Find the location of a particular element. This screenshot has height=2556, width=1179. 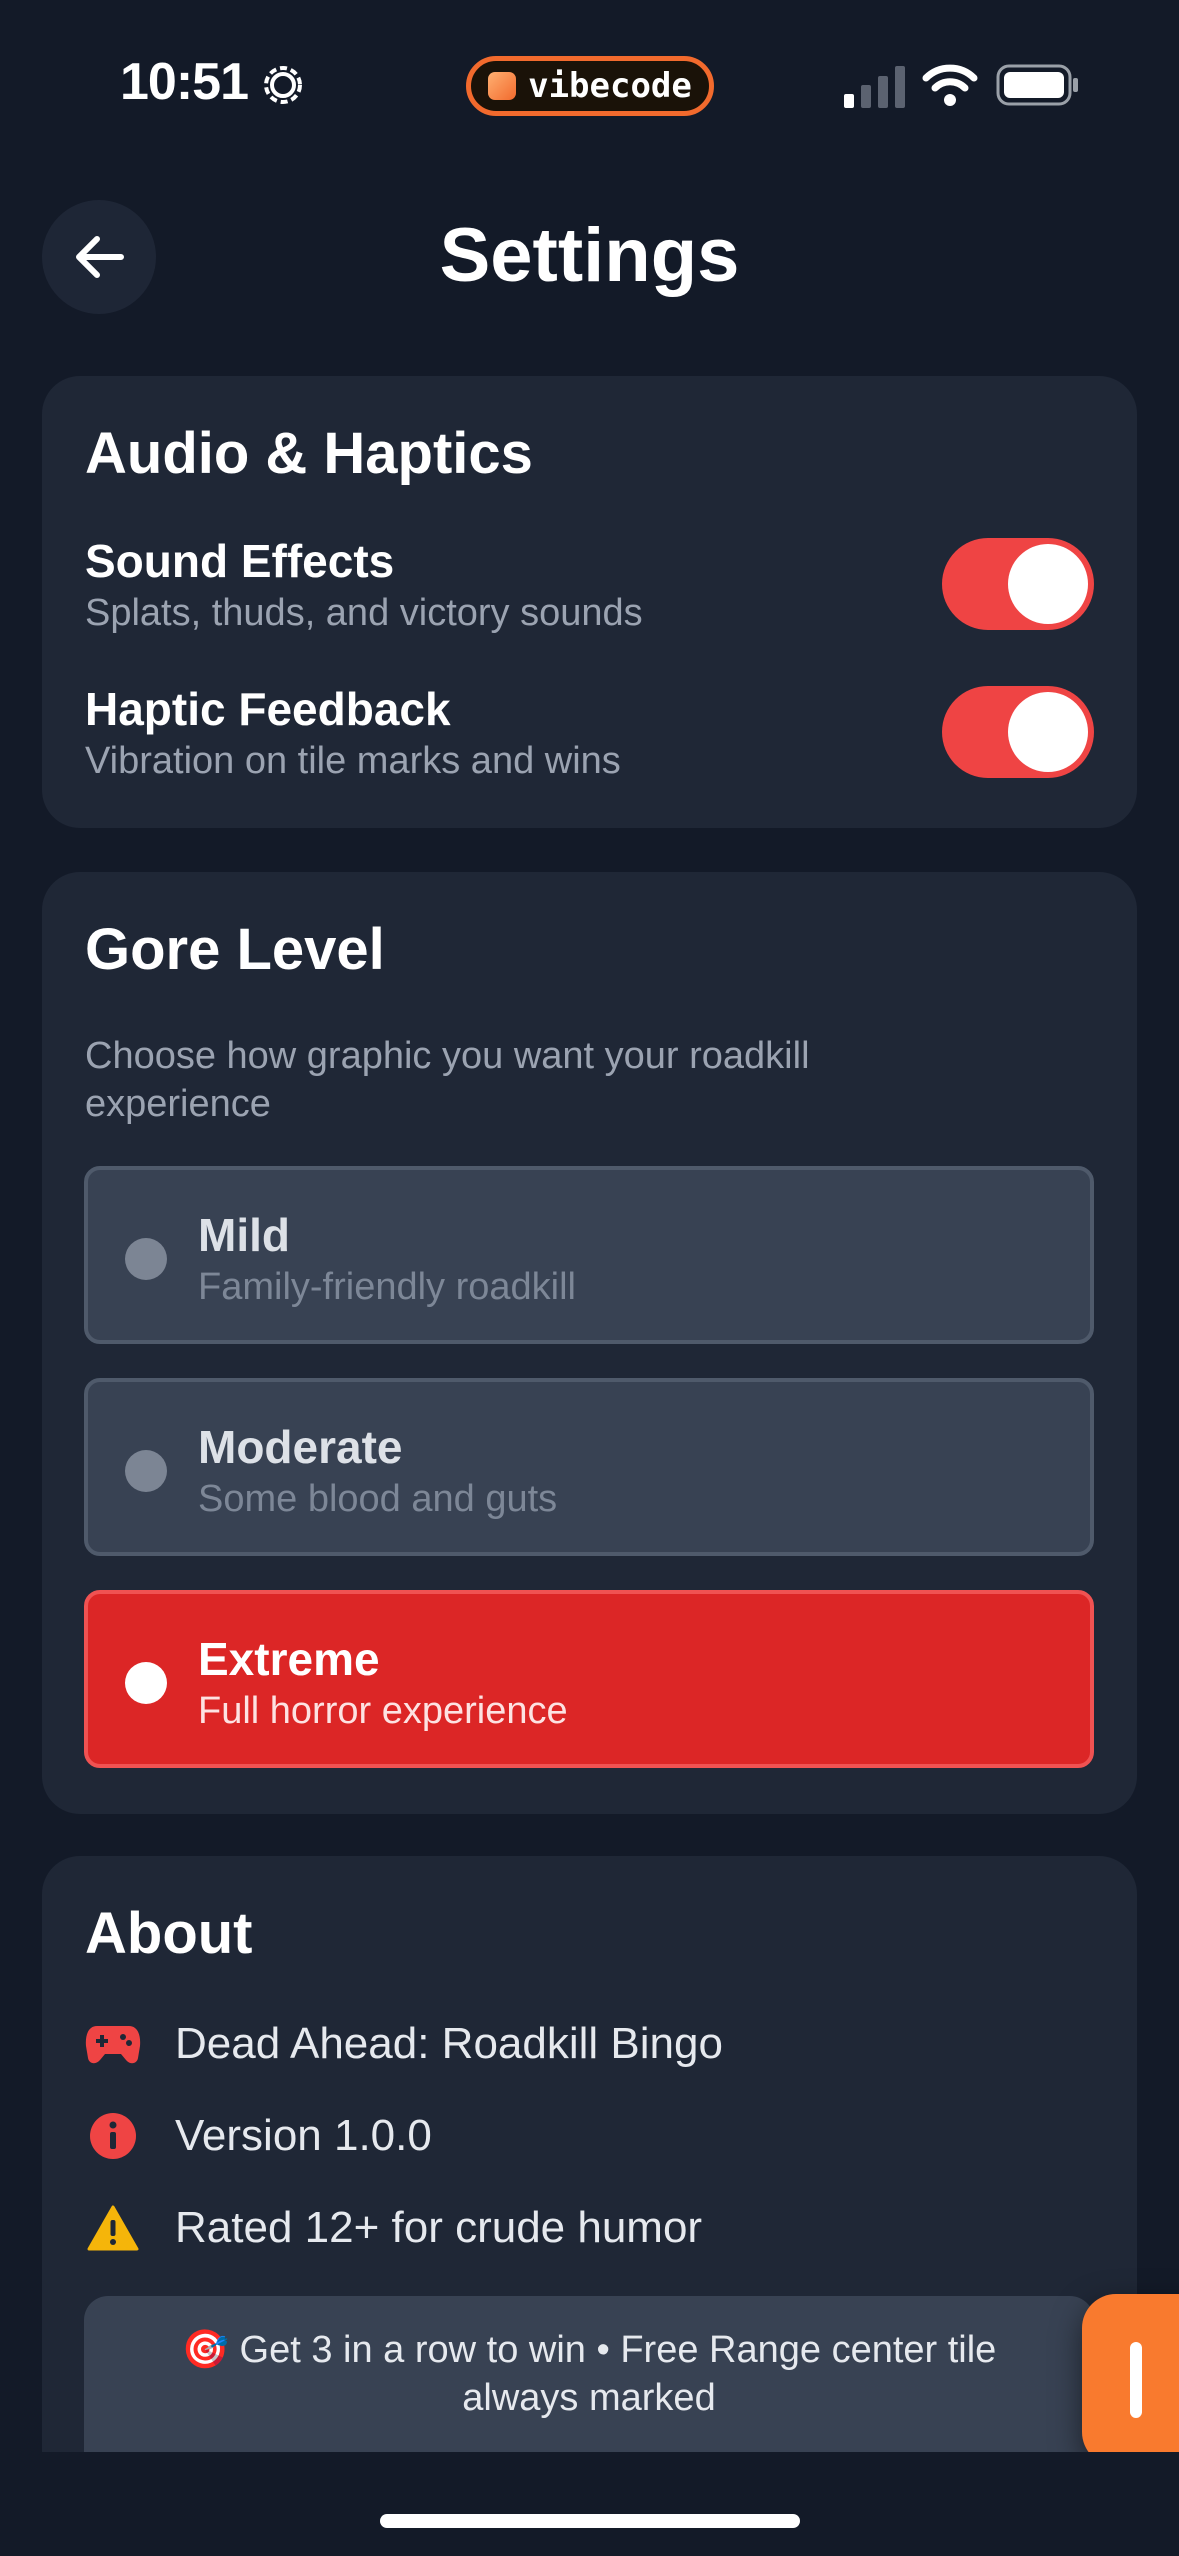

gore-level-title: Gore Level is located at coordinates (235, 949).